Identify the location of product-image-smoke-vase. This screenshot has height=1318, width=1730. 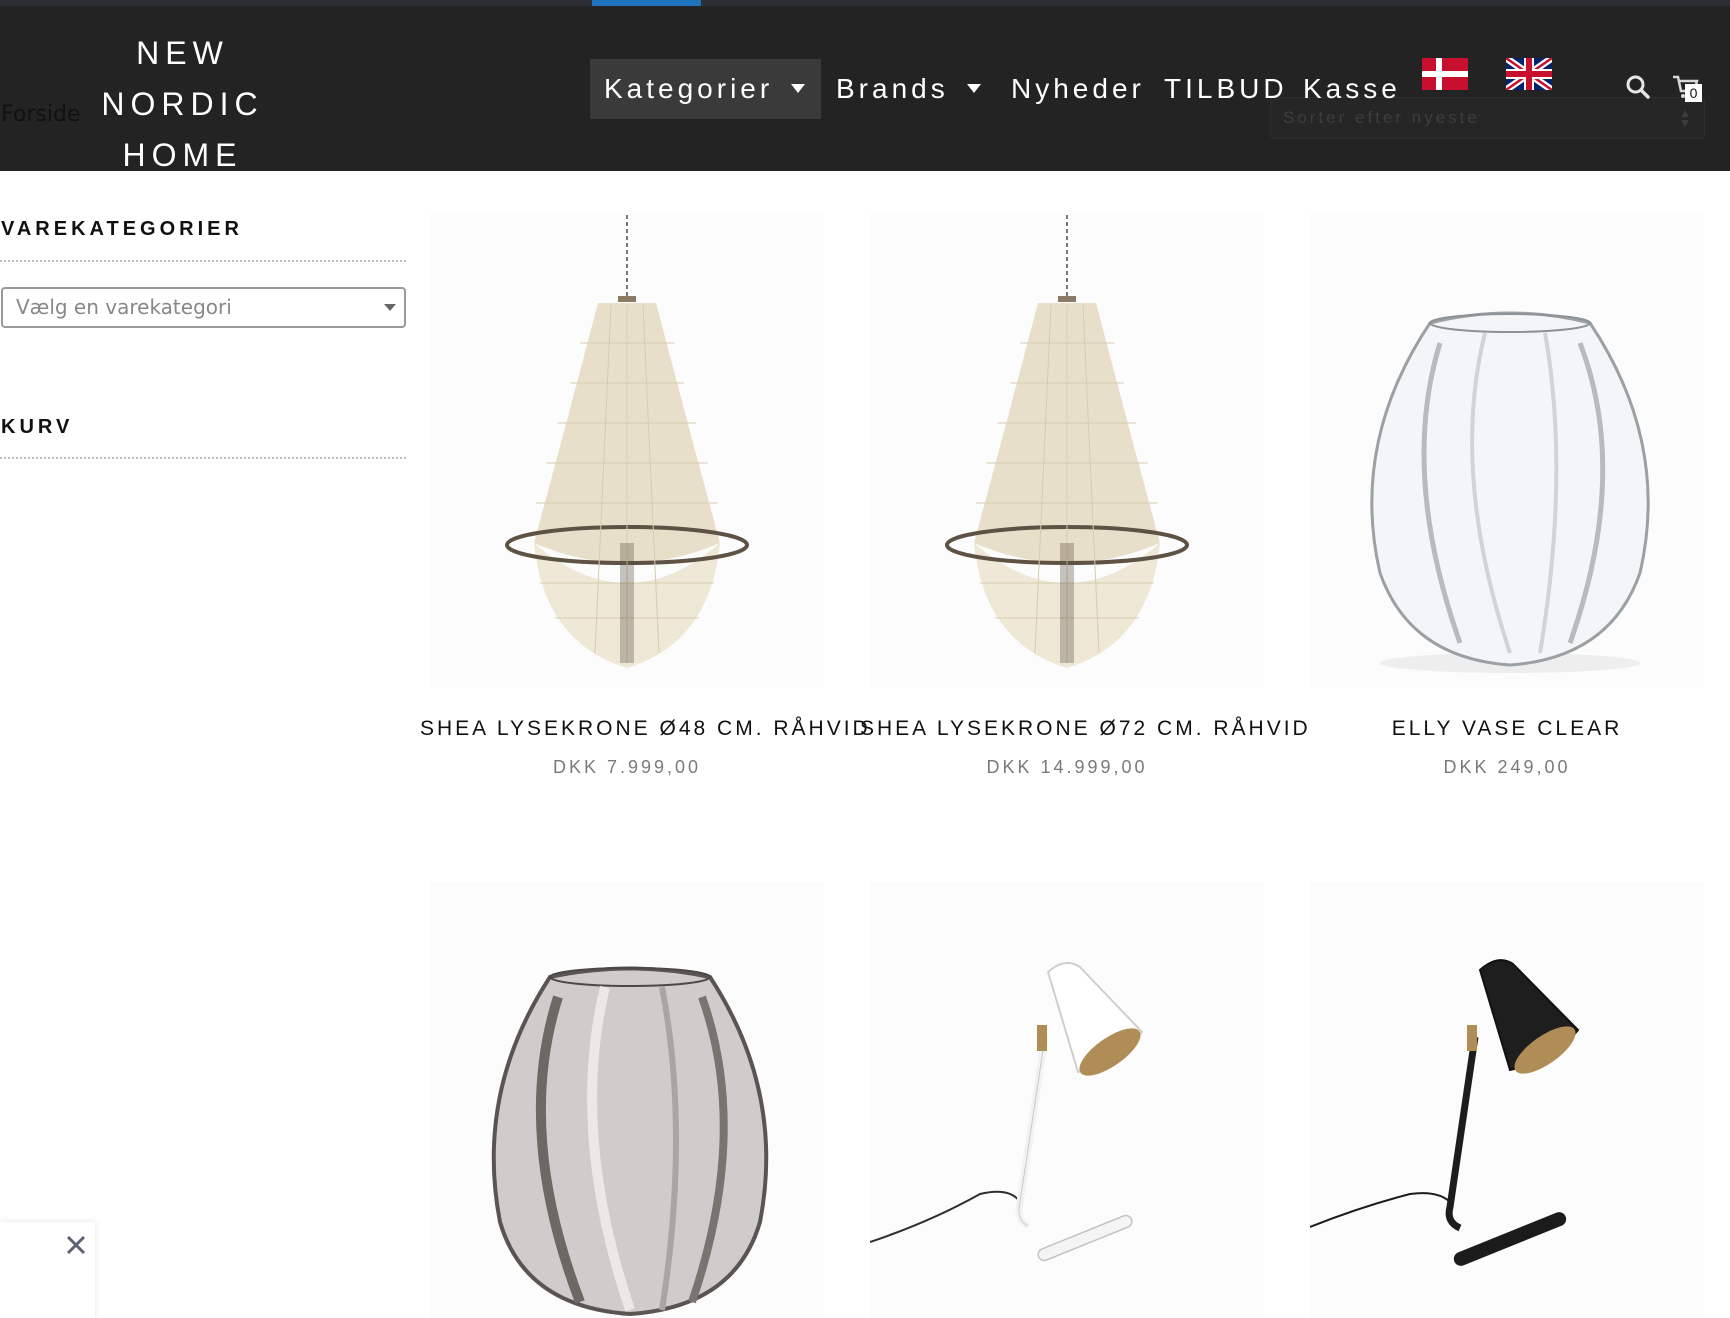
(627, 1100).